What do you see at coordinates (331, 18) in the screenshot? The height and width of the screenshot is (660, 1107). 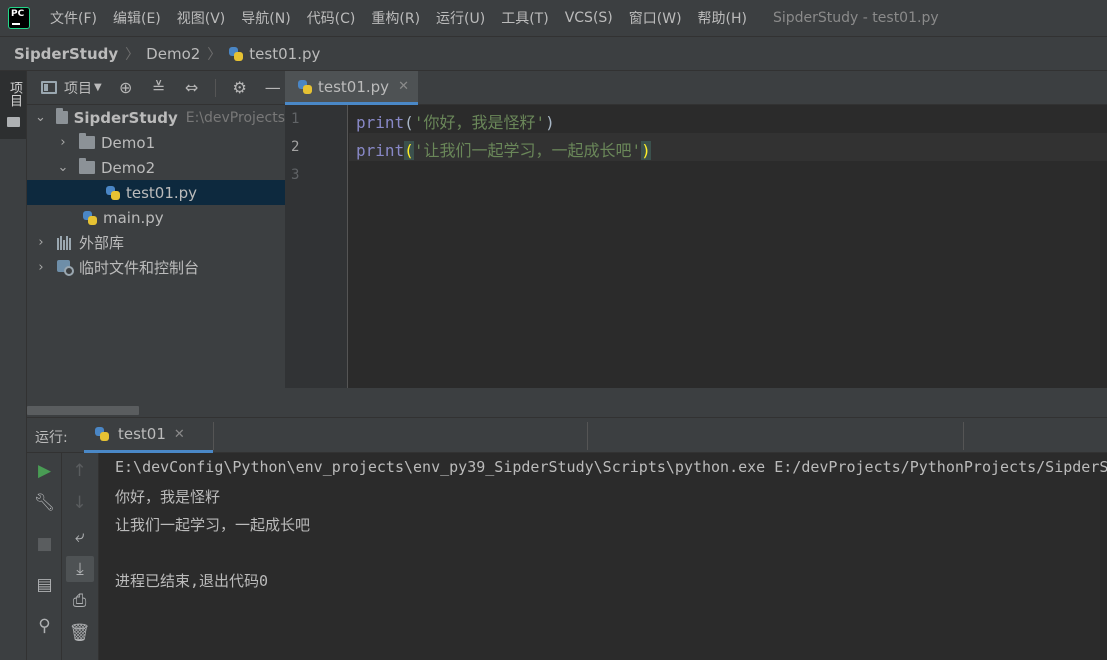 I see `menu-code: 代码(C)` at bounding box center [331, 18].